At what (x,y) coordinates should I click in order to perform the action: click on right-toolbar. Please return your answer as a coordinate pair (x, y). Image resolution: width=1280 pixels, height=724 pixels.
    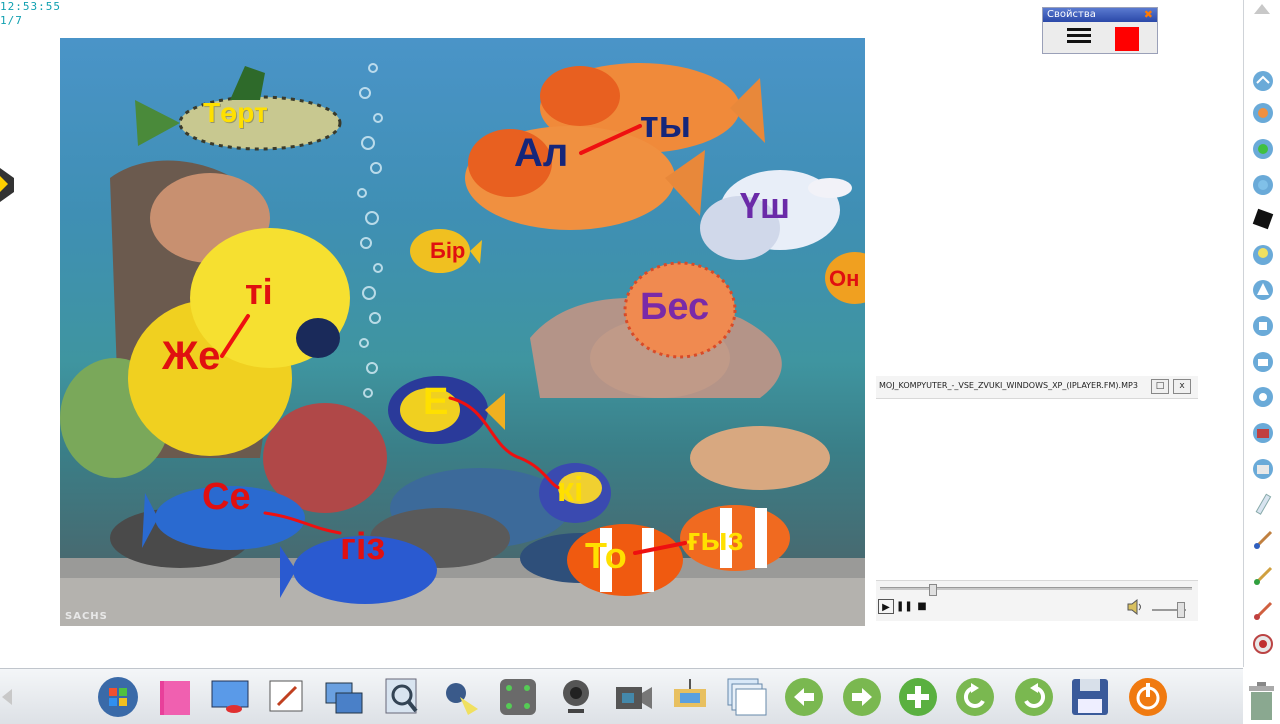
    Looking at the image, I should click on (1261, 333).